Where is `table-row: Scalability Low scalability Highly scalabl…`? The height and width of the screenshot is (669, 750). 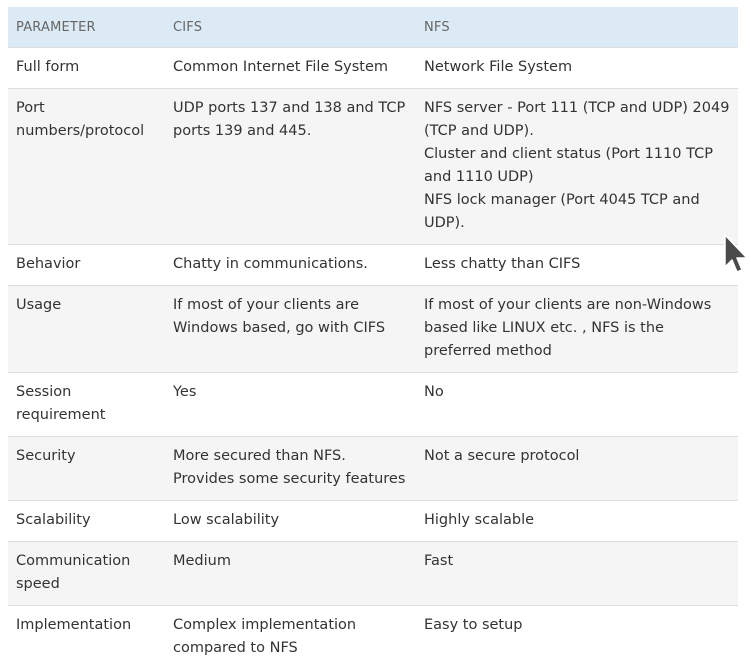
table-row: Scalability Low scalability Highly scalabl… is located at coordinates (373, 521).